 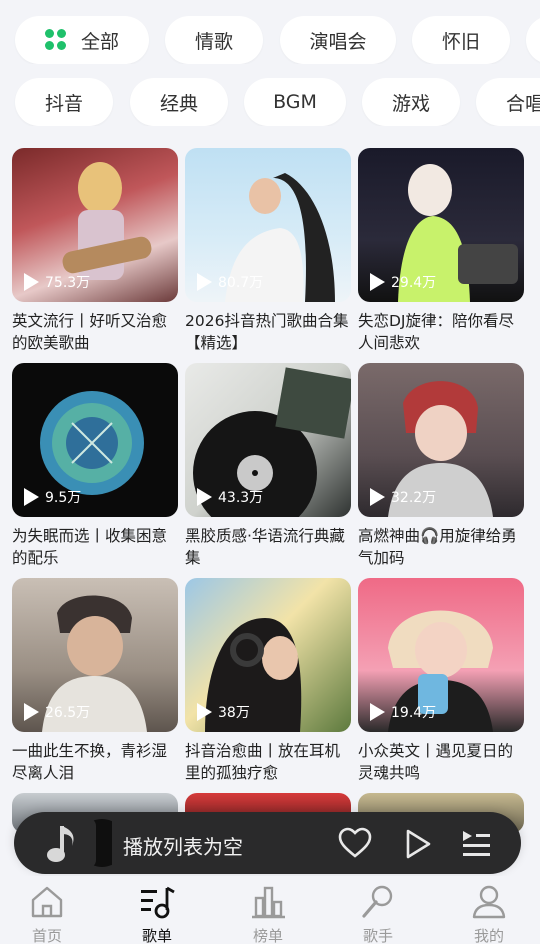 I want to click on microphone-icon, so click(x=377, y=901).